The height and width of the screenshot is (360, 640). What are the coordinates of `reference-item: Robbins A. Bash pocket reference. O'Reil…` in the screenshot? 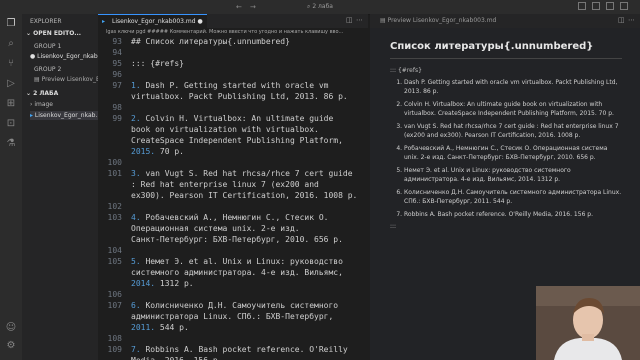 It's located at (513, 214).